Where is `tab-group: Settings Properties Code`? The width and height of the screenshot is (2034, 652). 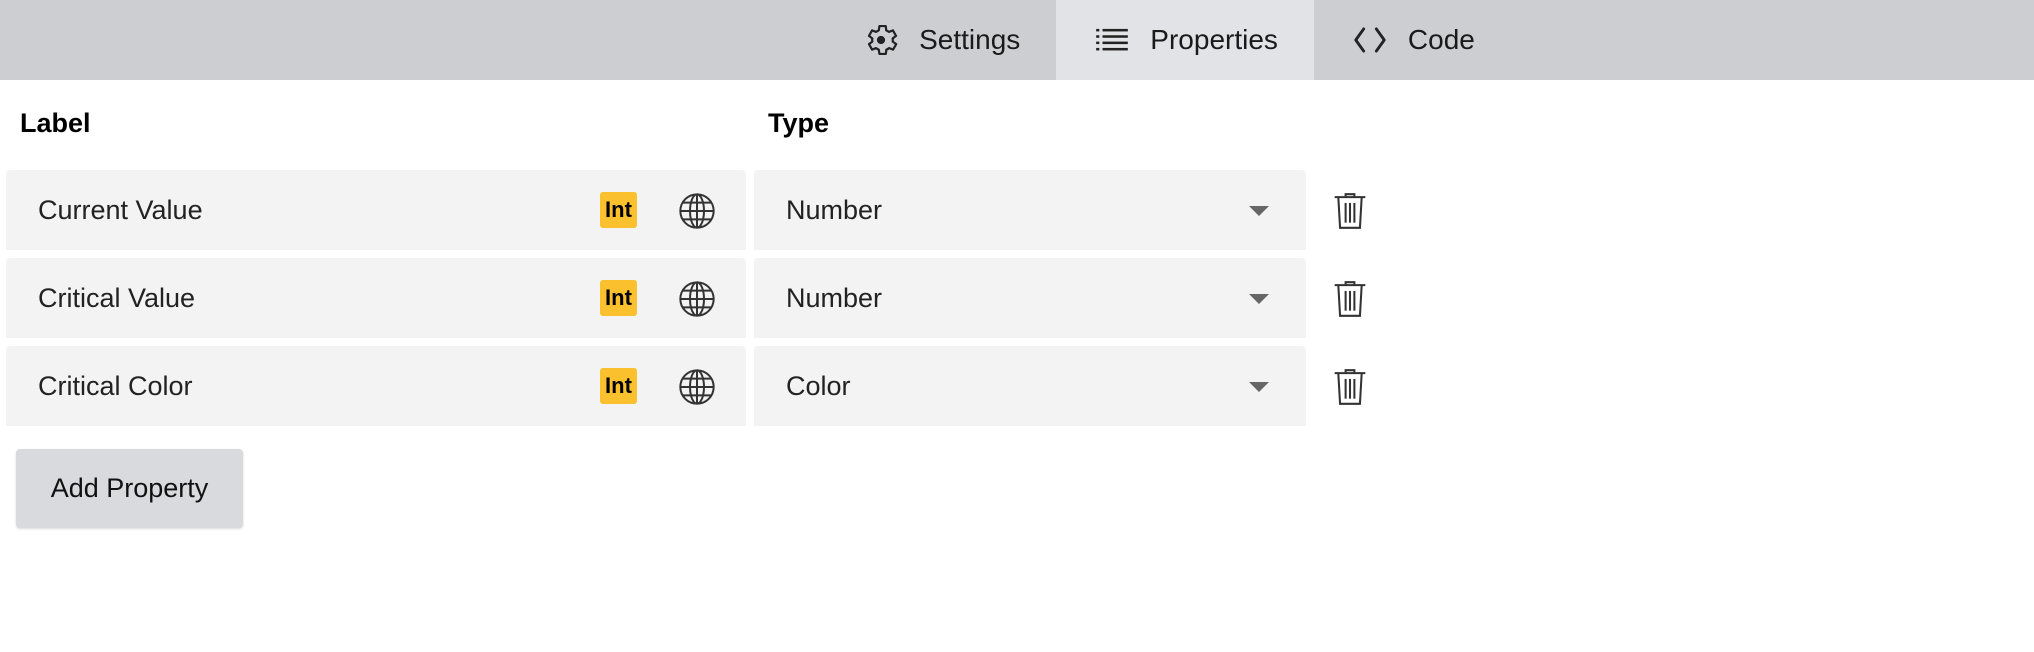 tab-group: Settings Properties Code is located at coordinates (1168, 40).